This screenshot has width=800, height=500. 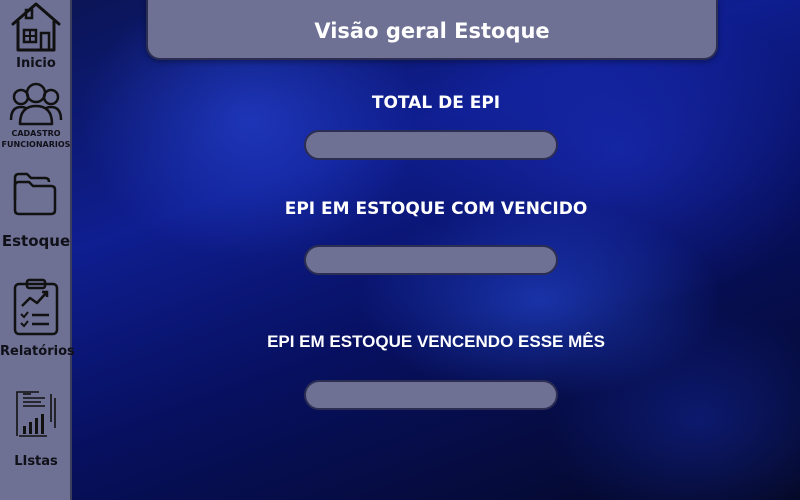 I want to click on total-epi-field, so click(x=431, y=145).